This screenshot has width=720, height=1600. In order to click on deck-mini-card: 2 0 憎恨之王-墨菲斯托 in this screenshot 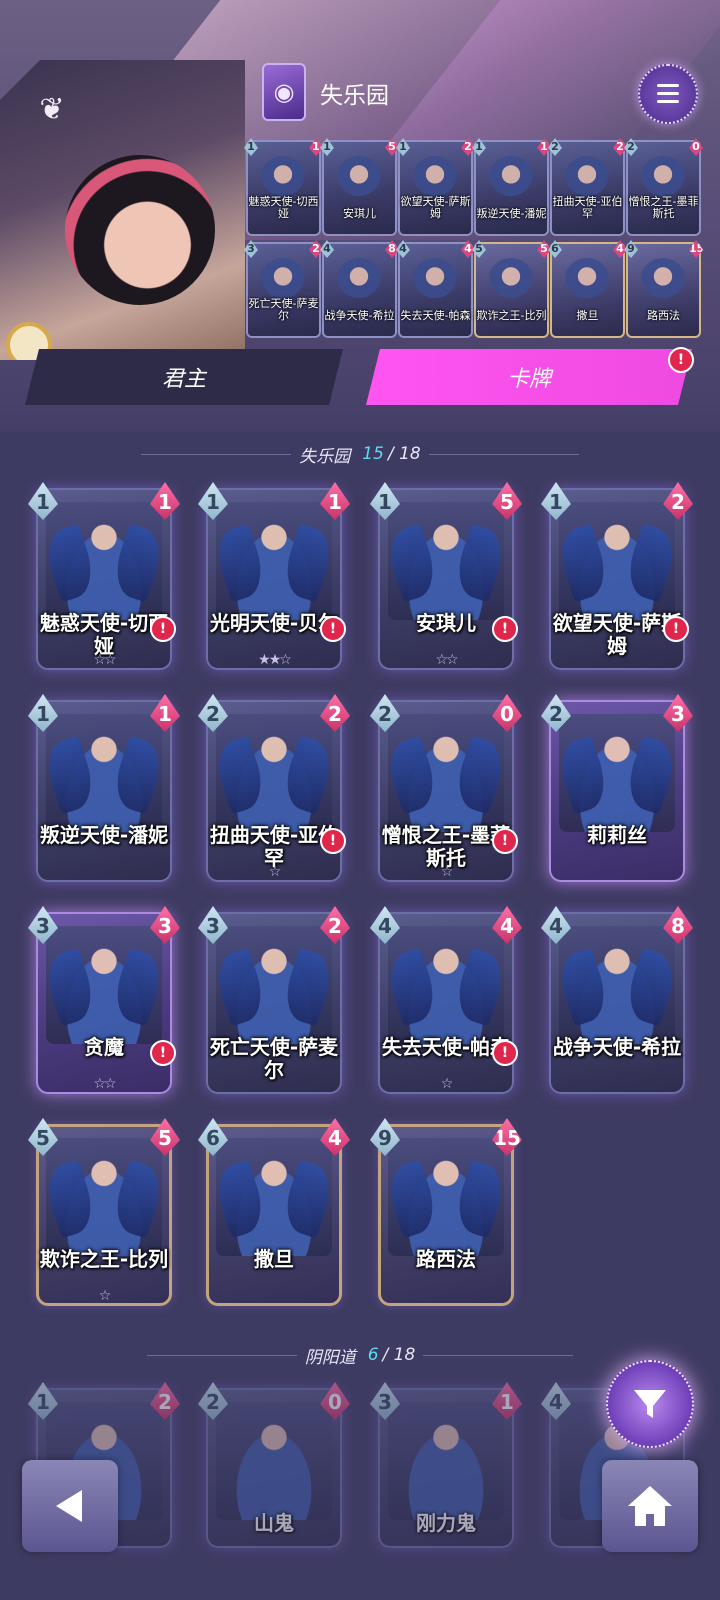, I will do `click(663, 187)`.